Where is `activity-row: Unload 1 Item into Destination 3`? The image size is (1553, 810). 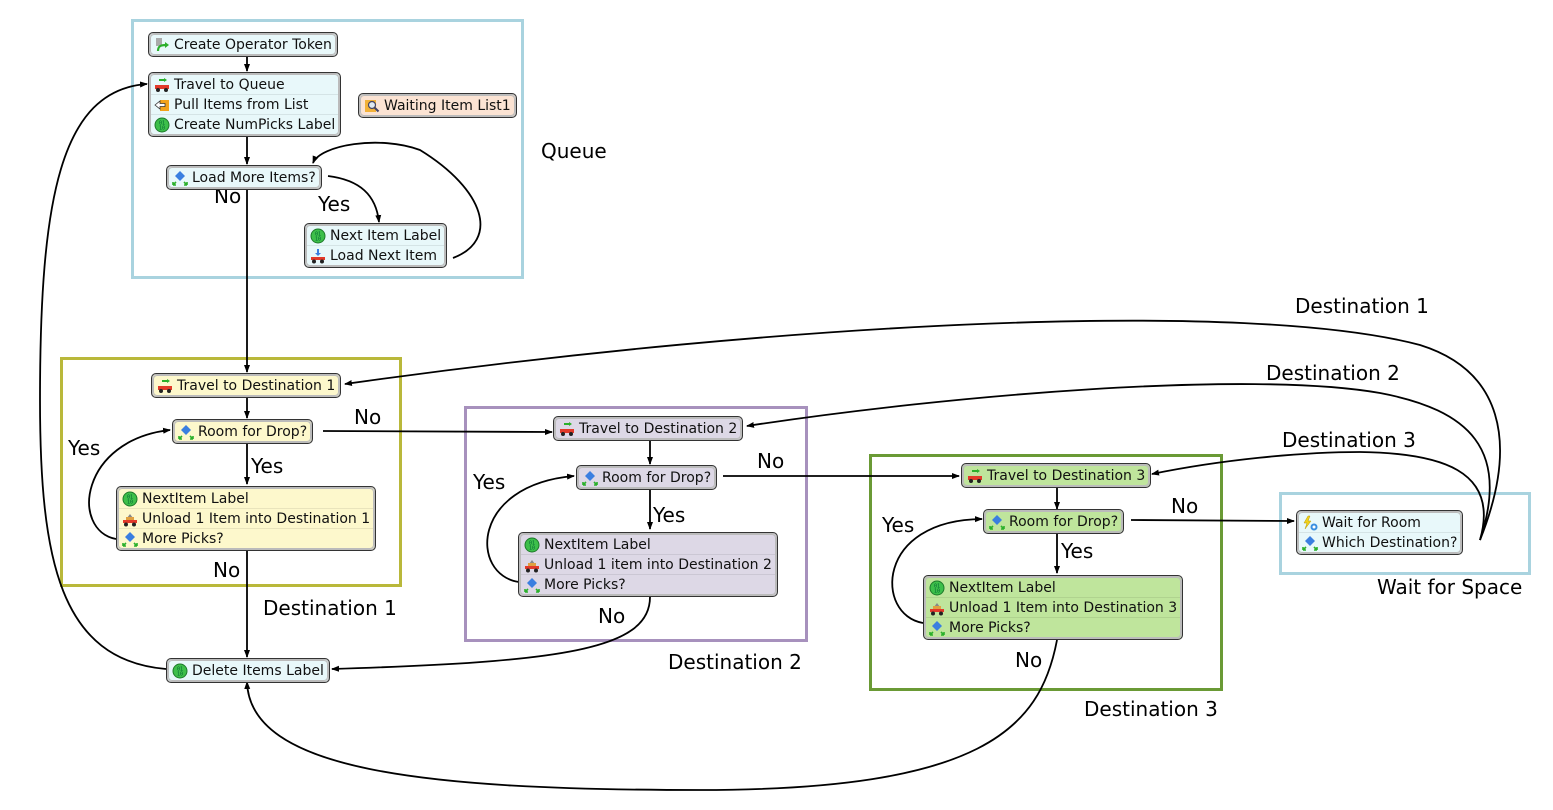
activity-row: Unload 1 Item into Destination 3 is located at coordinates (1053, 607).